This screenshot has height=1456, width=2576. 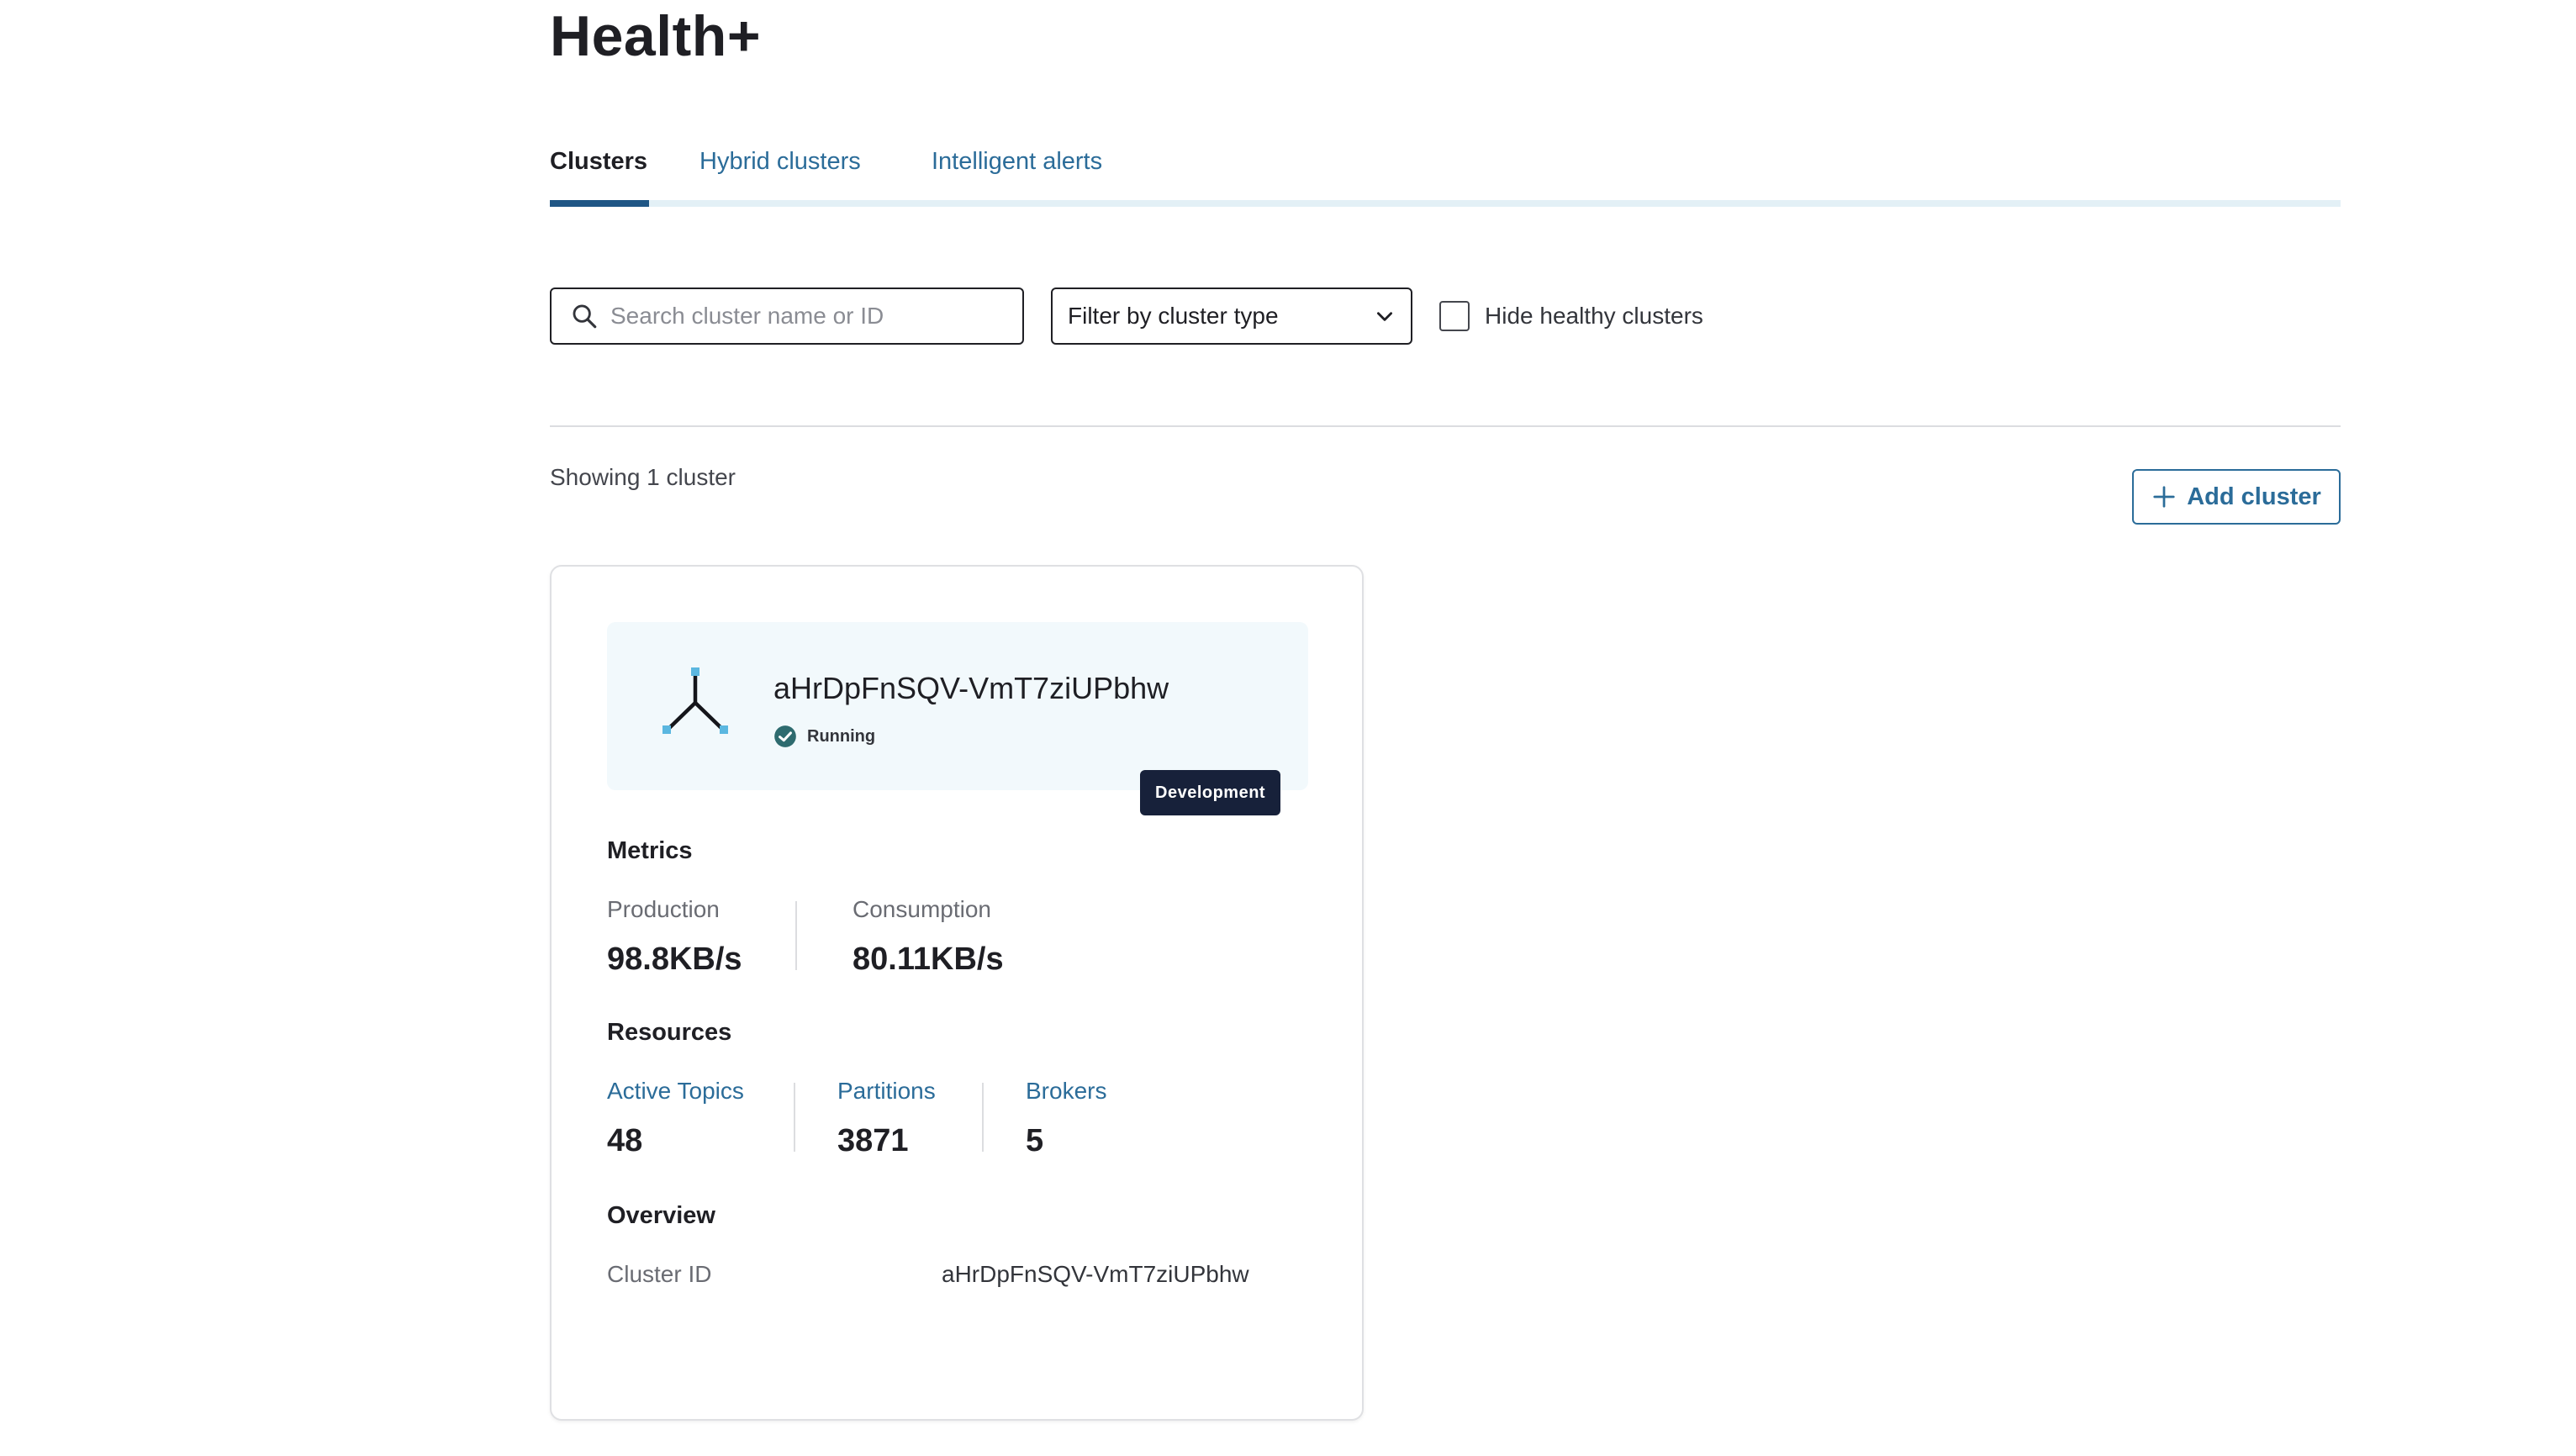 I want to click on cluster-topology-icon, so click(x=695, y=700).